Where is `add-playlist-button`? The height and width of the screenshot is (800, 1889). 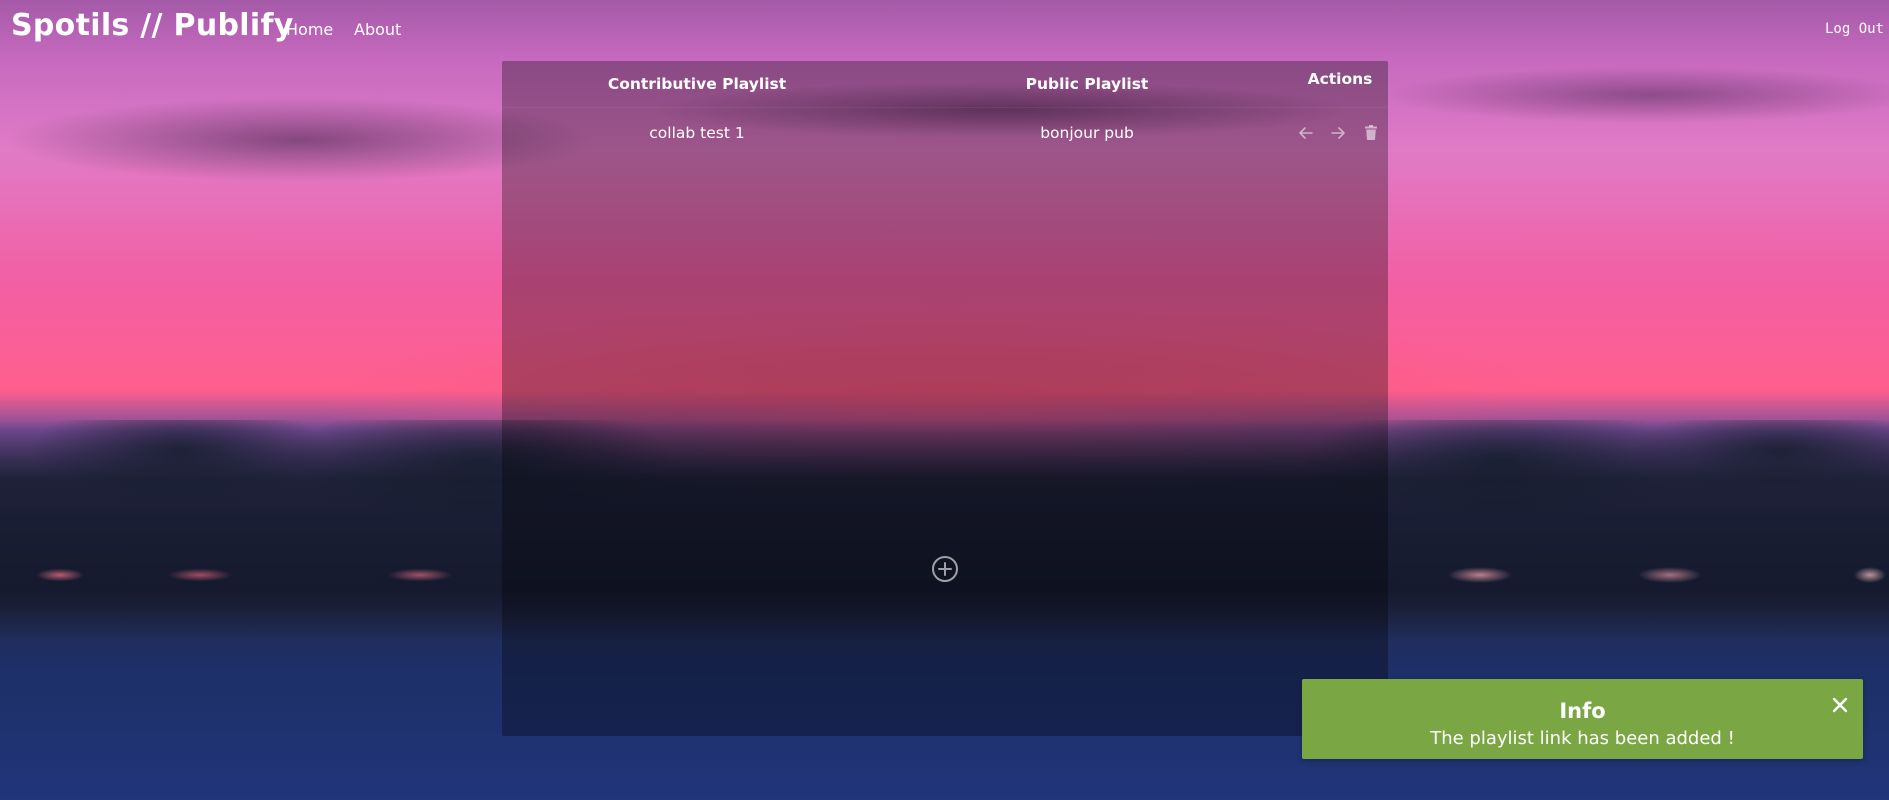 add-playlist-button is located at coordinates (945, 569).